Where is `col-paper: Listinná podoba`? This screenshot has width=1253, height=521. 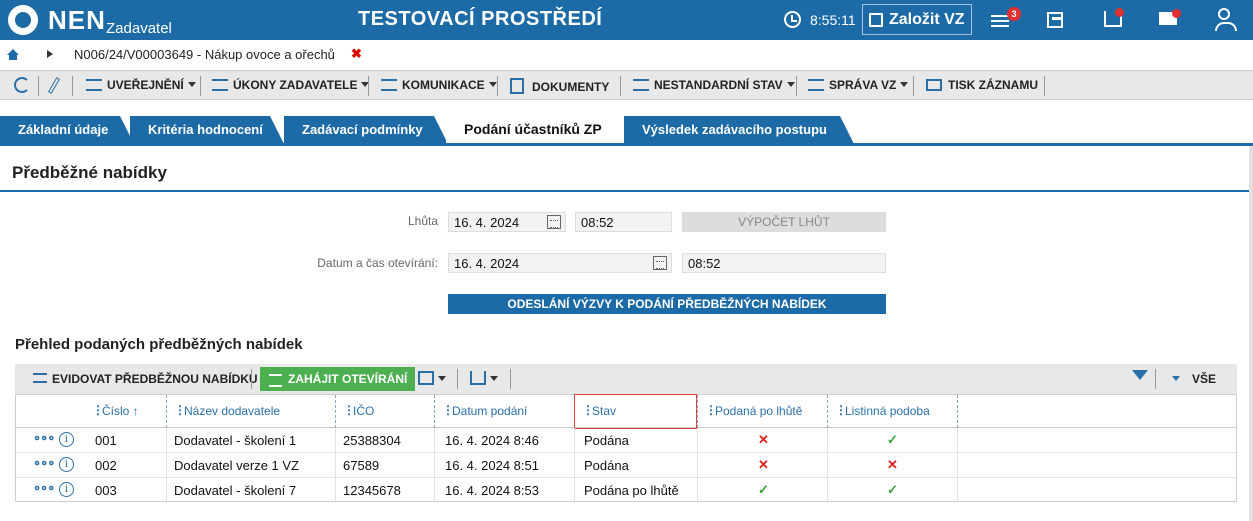
col-paper: Listinná podoba is located at coordinates (882, 410).